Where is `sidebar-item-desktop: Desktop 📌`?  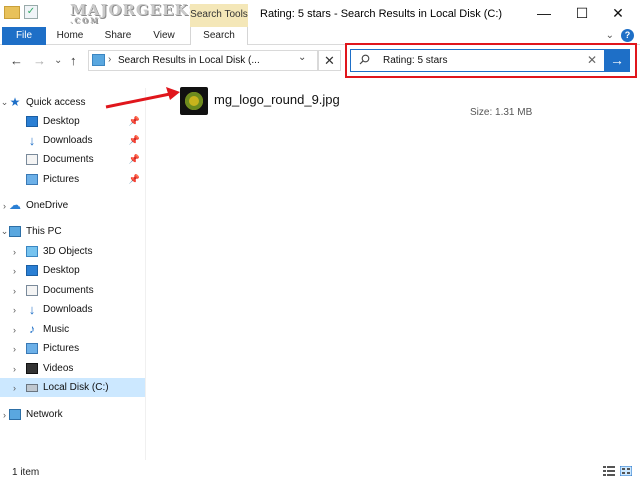 sidebar-item-desktop: Desktop 📌 is located at coordinates (72, 121).